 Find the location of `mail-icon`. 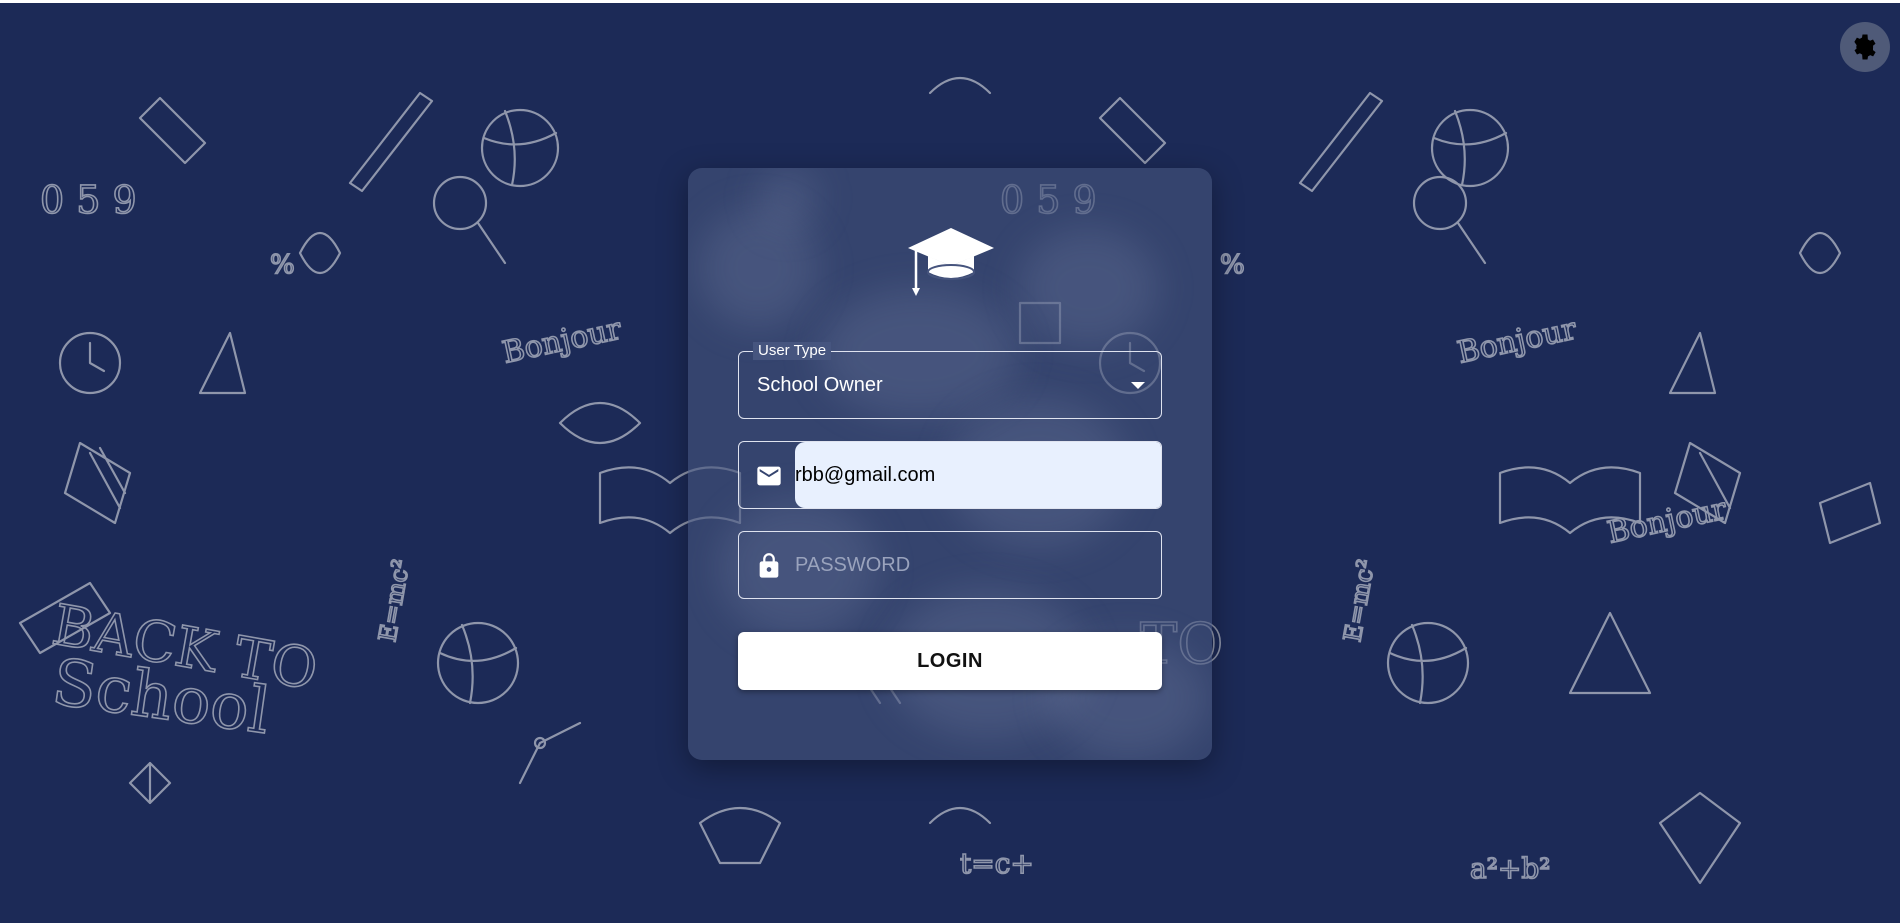

mail-icon is located at coordinates (769, 476).